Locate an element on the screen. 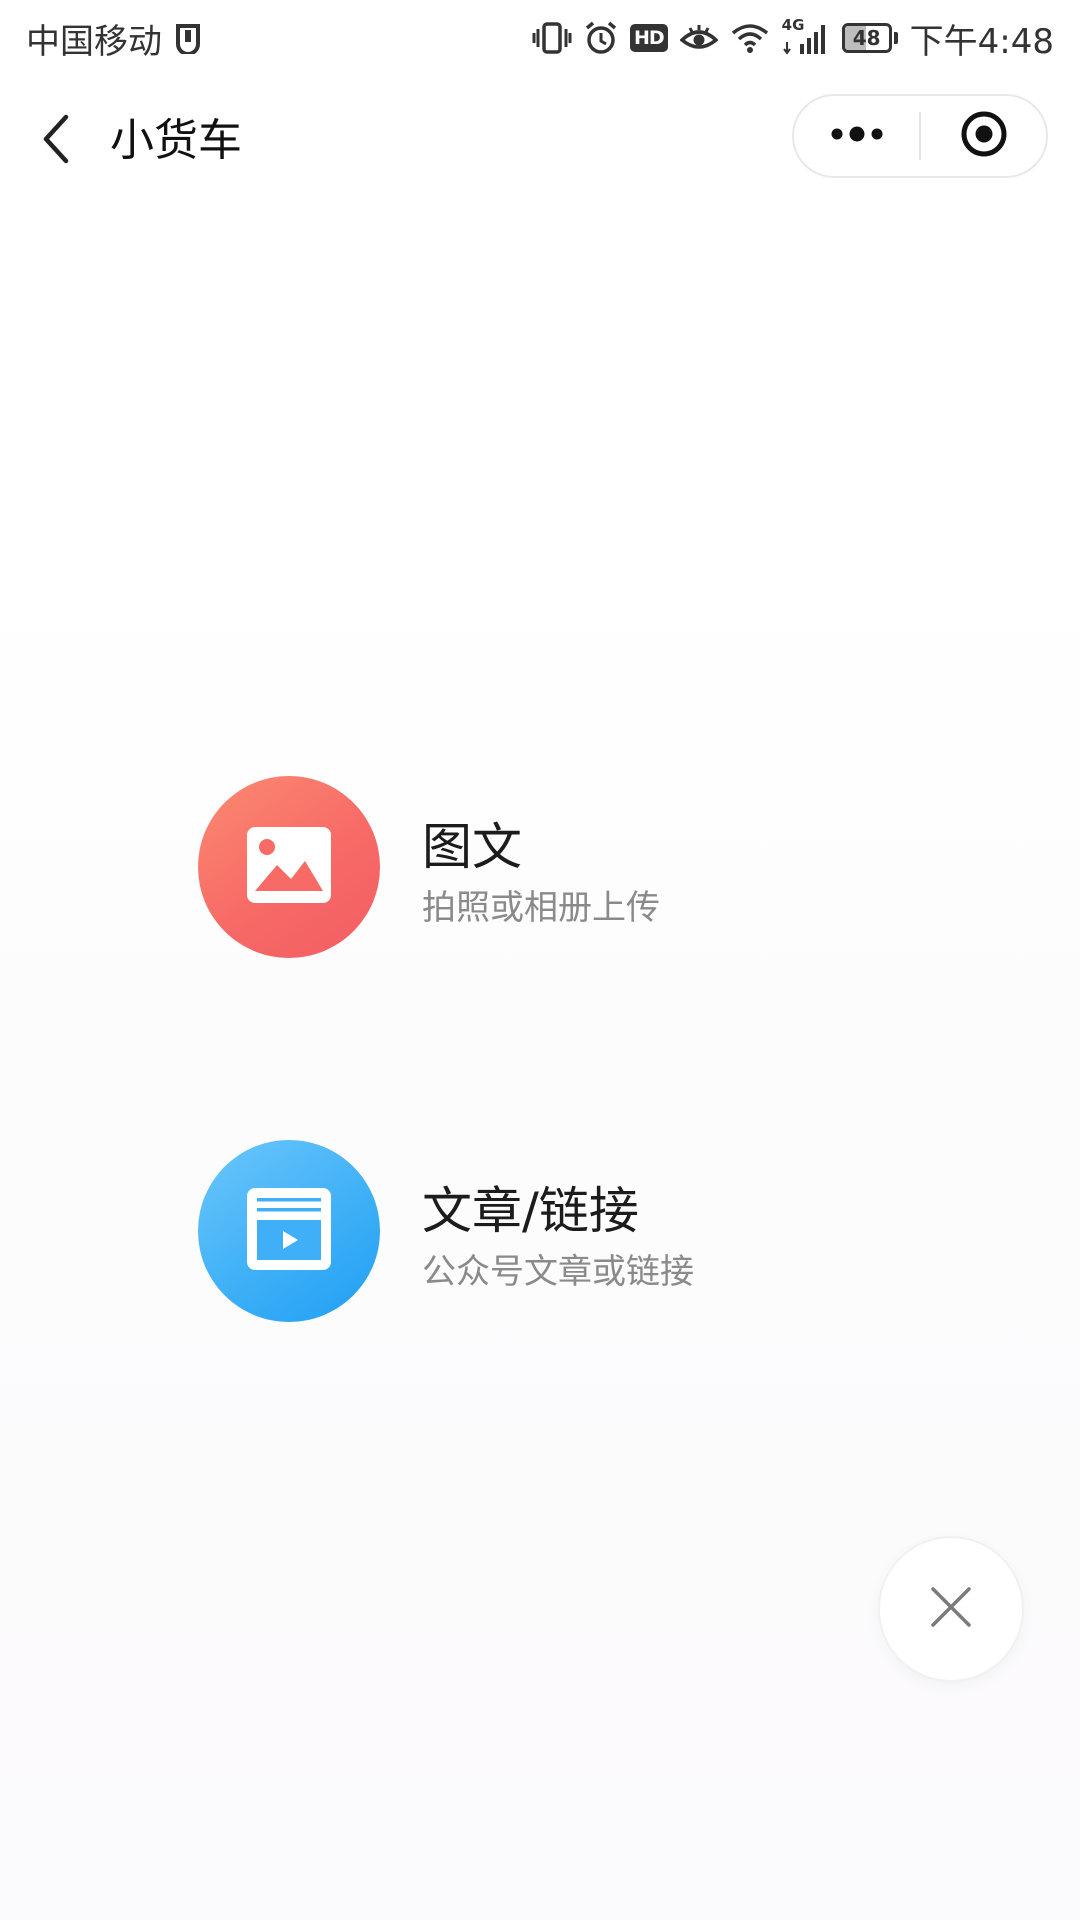  status-left: 中国移动 is located at coordinates (114, 38).